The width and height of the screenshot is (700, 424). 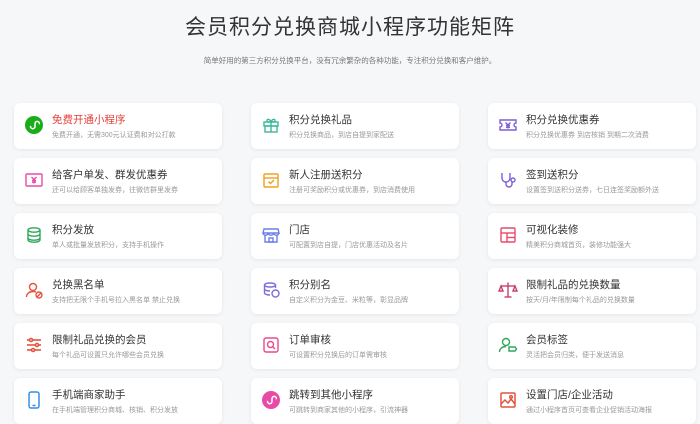 What do you see at coordinates (592, 190) in the screenshot?
I see `feature-desc: 设置签到送积分送券，七日连签奖励额外送` at bounding box center [592, 190].